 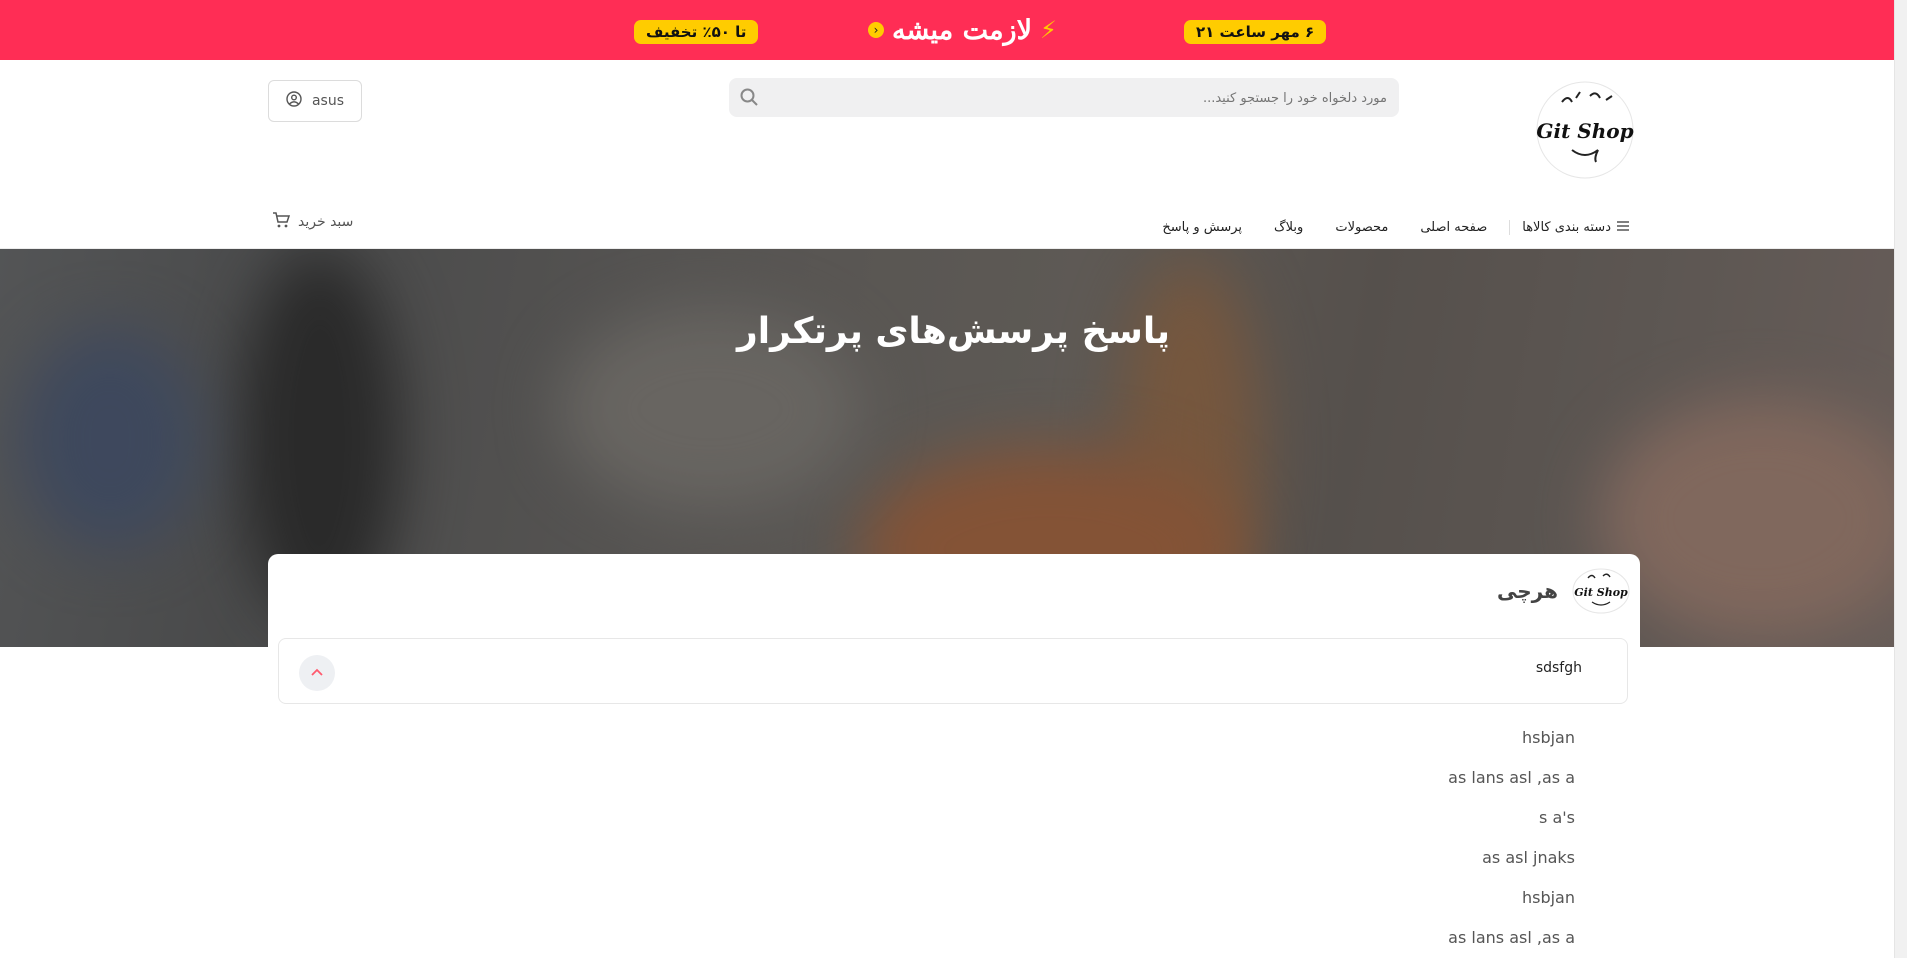 I want to click on bolt-icon: ⚡, so click(x=1048, y=30).